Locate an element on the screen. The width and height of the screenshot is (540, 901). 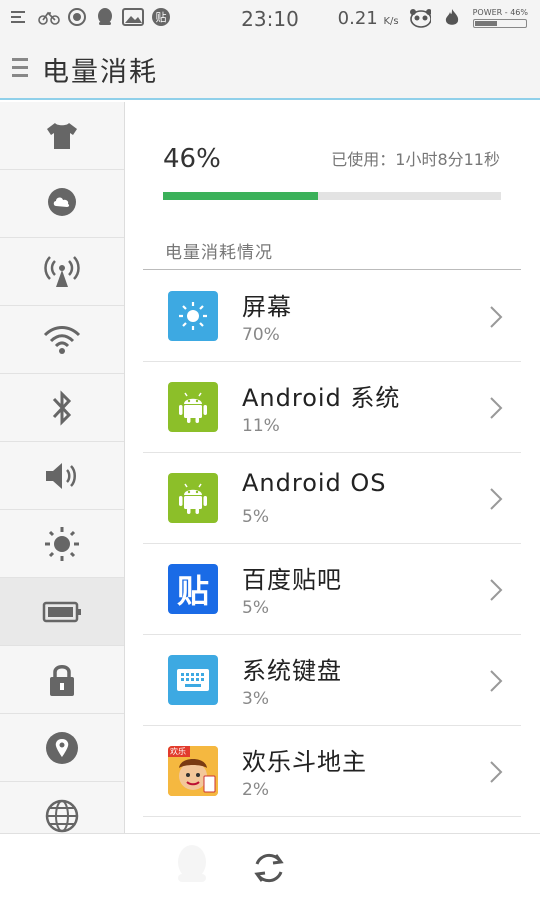
brightness-icon is located at coordinates (62, 543).